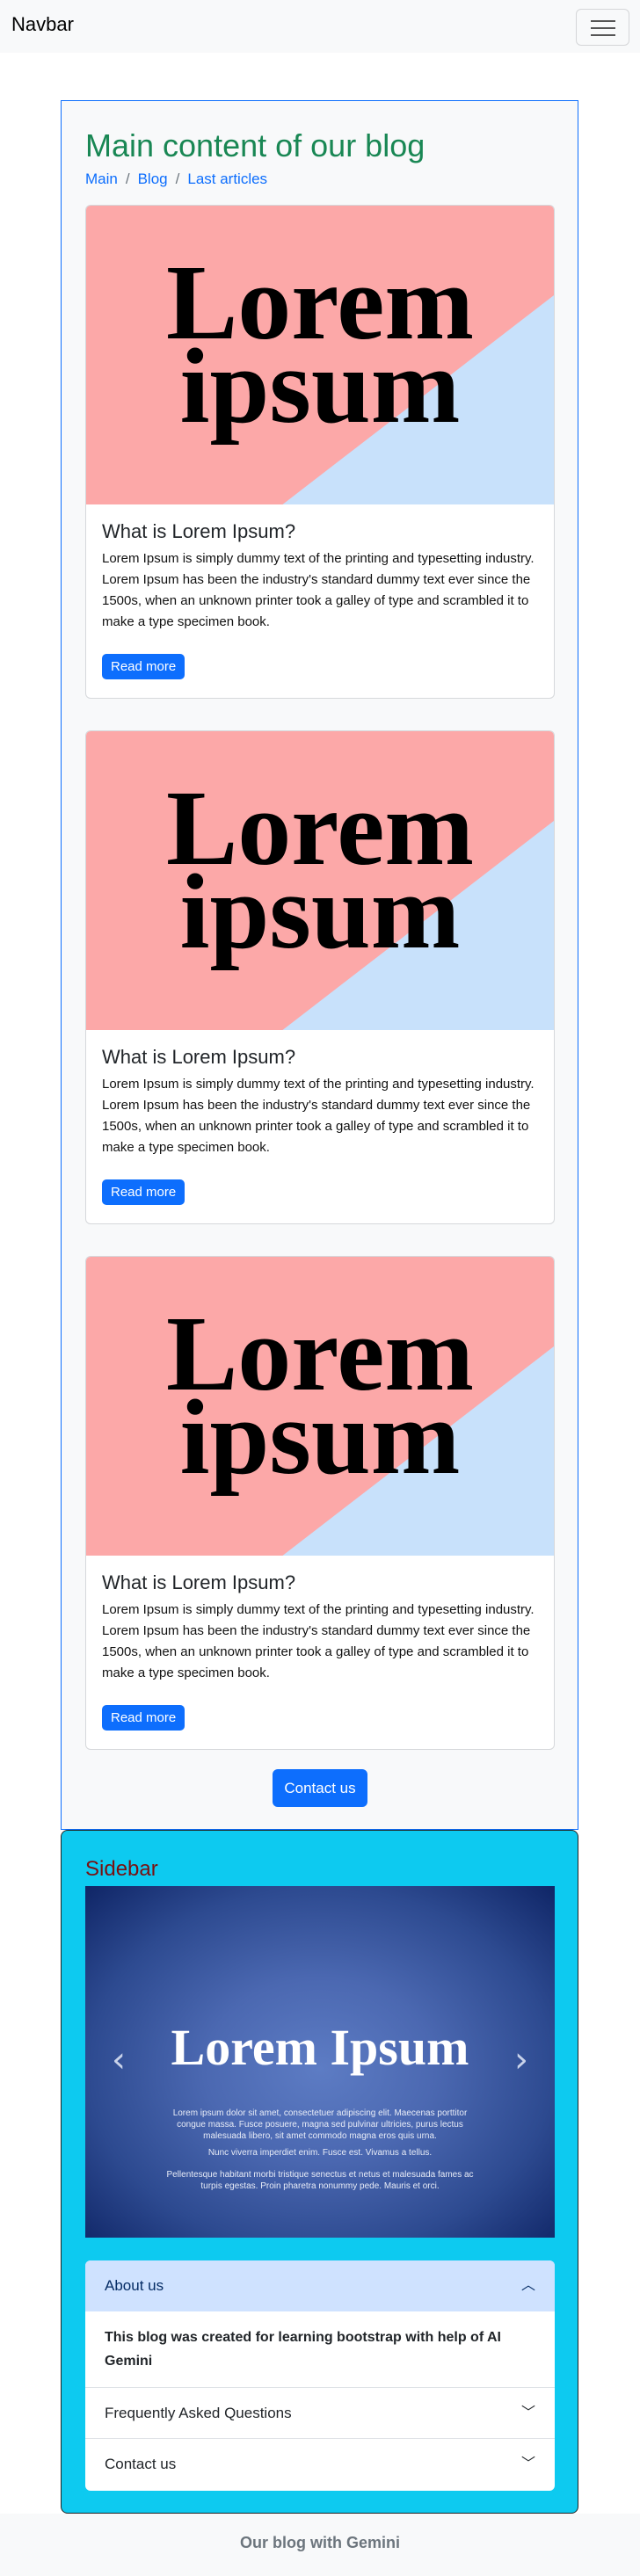 The height and width of the screenshot is (2576, 640). I want to click on page-title: Main content of our blog, so click(255, 145).